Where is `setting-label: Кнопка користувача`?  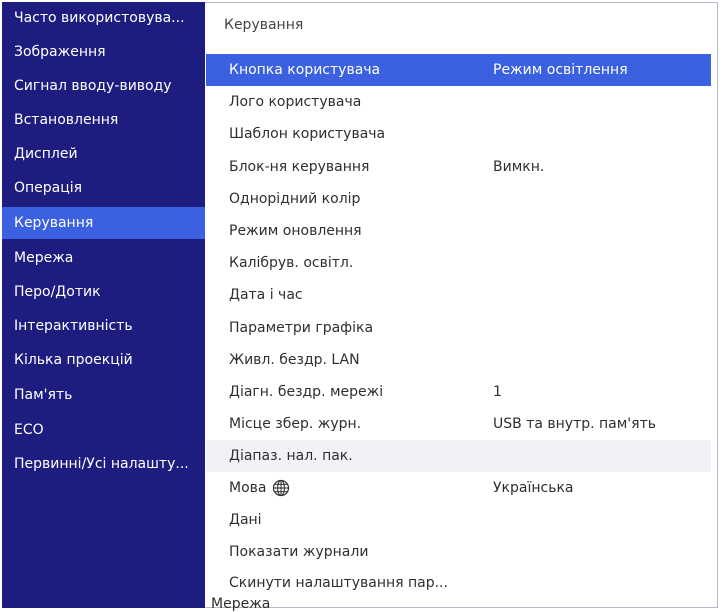 setting-label: Кнопка користувача is located at coordinates (305, 70).